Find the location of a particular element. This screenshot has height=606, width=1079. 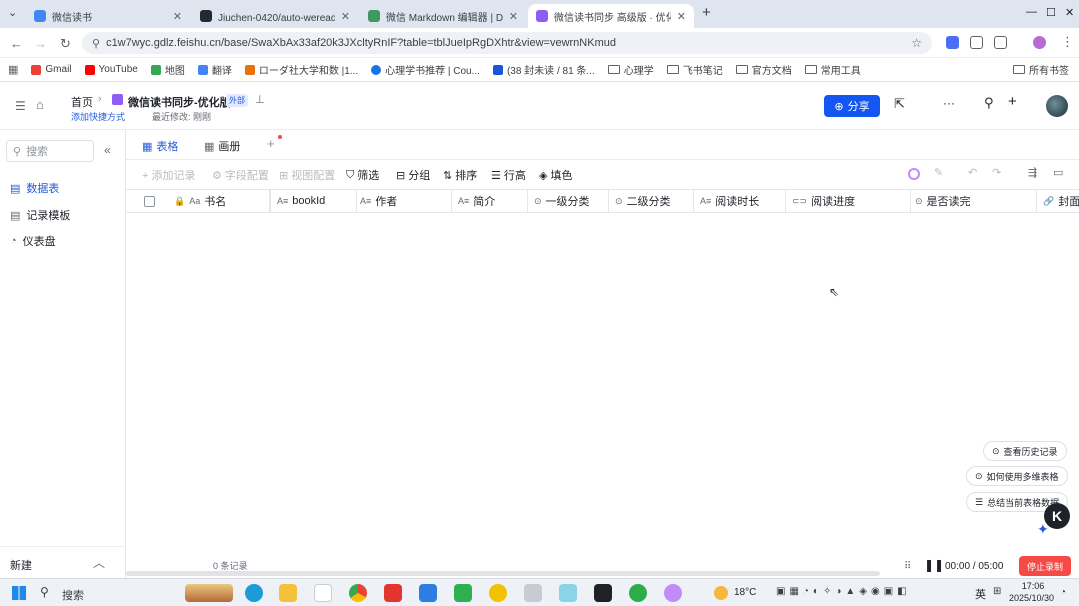

row-height-button: ☰ 行高 is located at coordinates (508, 175).